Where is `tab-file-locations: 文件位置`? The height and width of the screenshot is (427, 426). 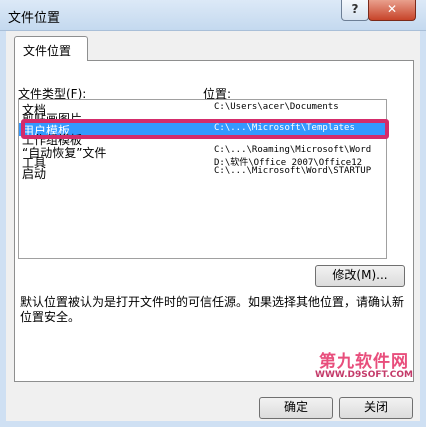
tab-file-locations: 文件位置 is located at coordinates (51, 48).